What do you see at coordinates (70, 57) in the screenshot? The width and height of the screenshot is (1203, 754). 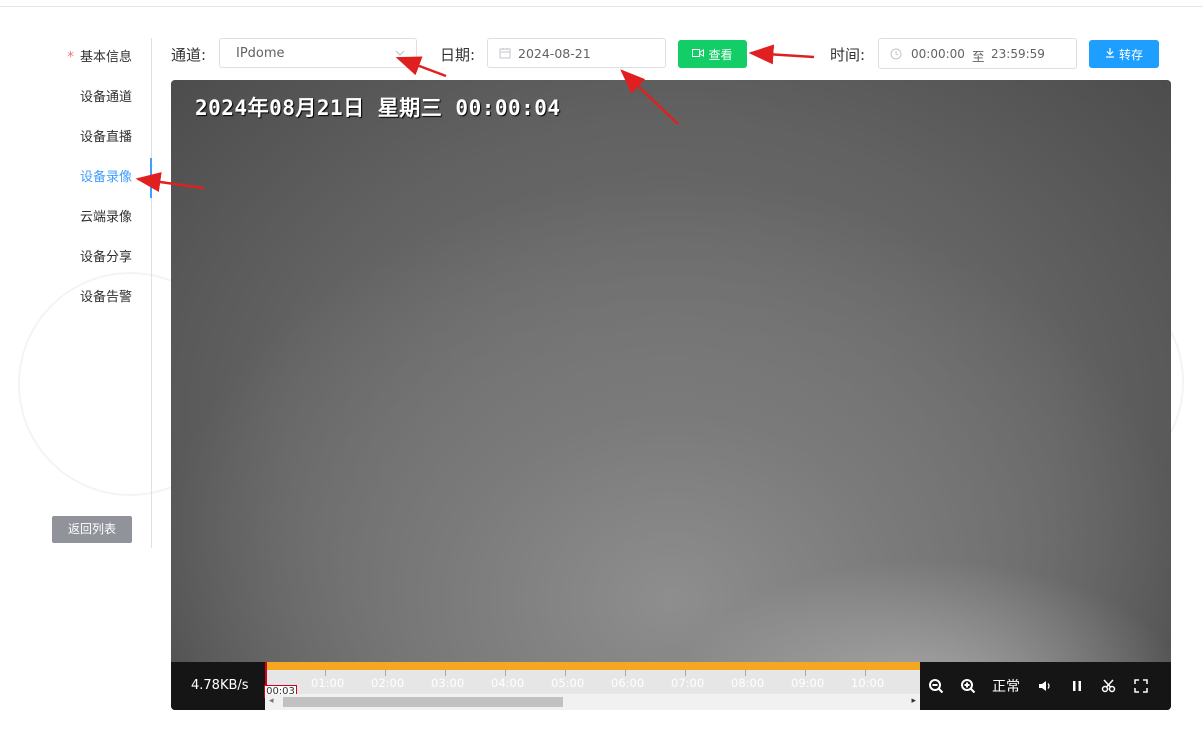 I see `required-mark: *` at bounding box center [70, 57].